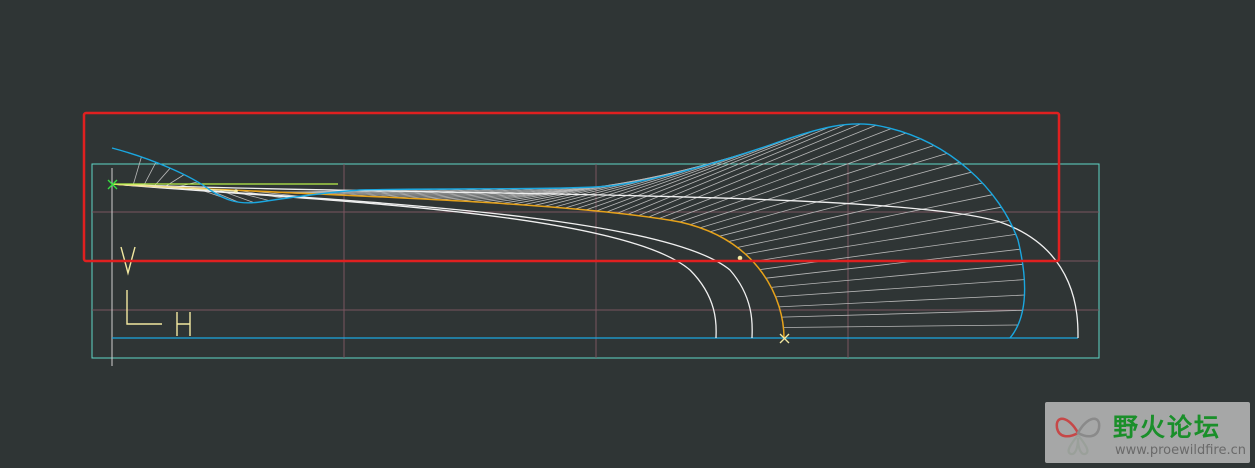 This screenshot has height=468, width=1255. I want to click on h-glyph, so click(183, 324).